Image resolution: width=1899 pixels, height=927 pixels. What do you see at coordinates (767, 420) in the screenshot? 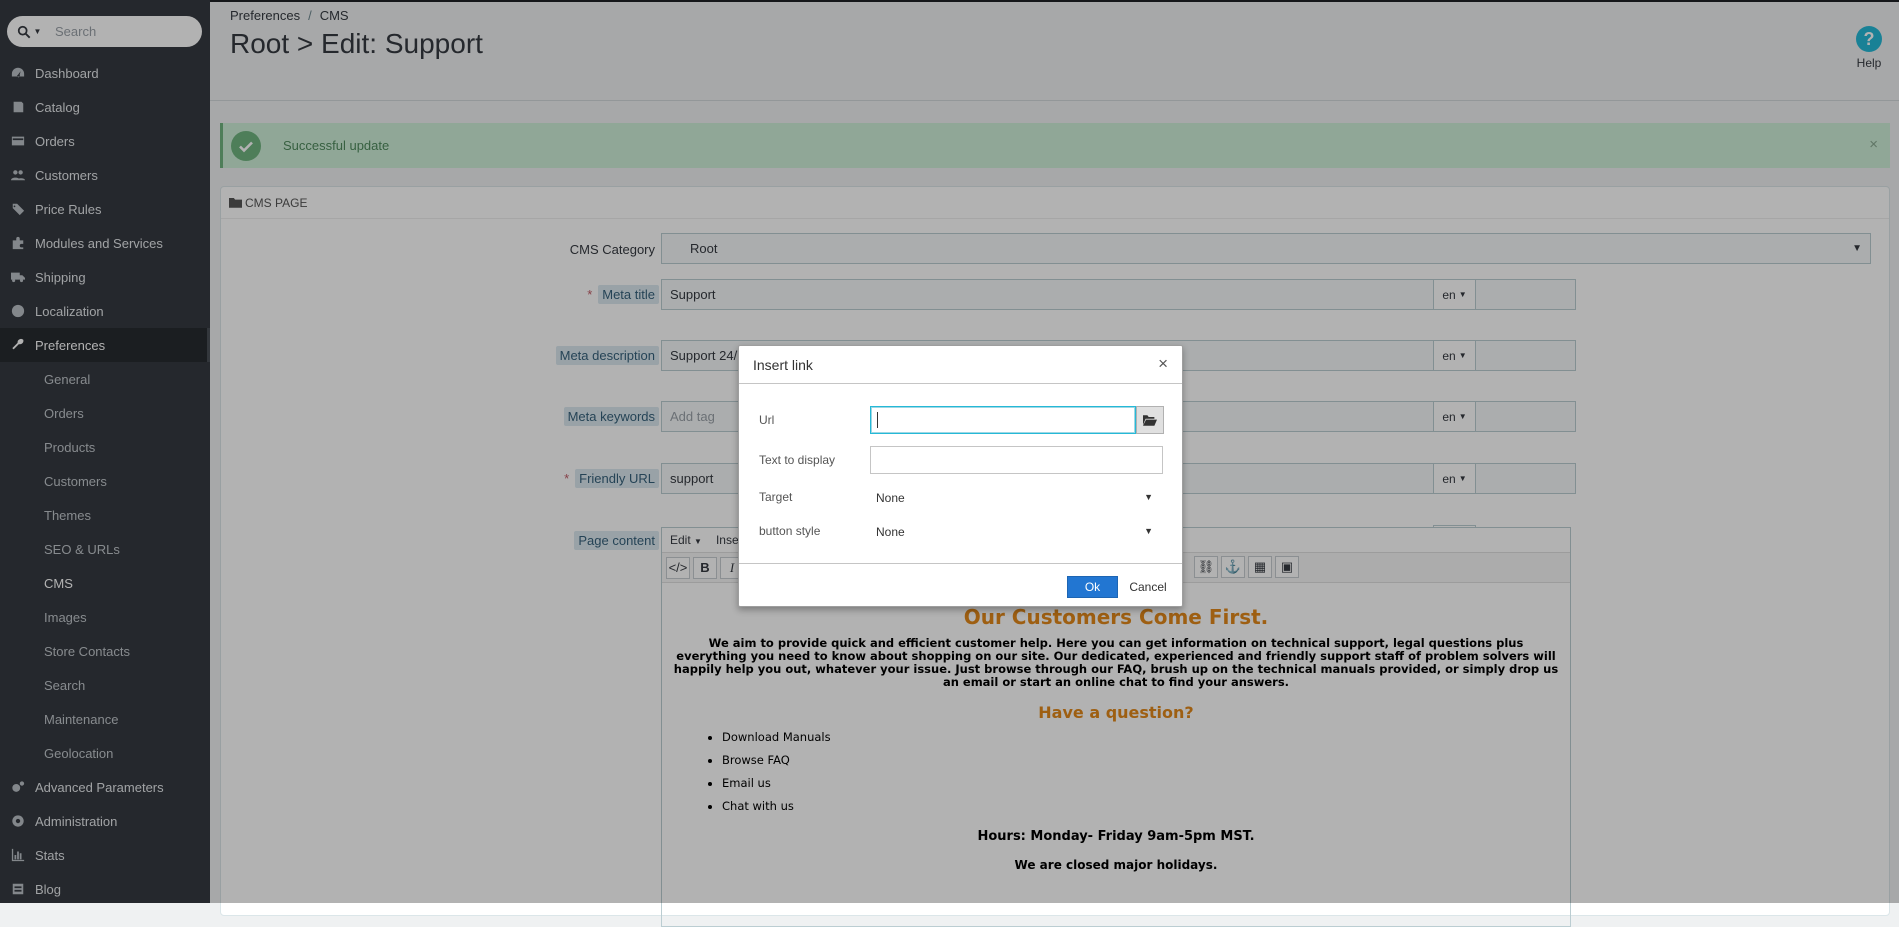
I see `url-label: Url` at bounding box center [767, 420].